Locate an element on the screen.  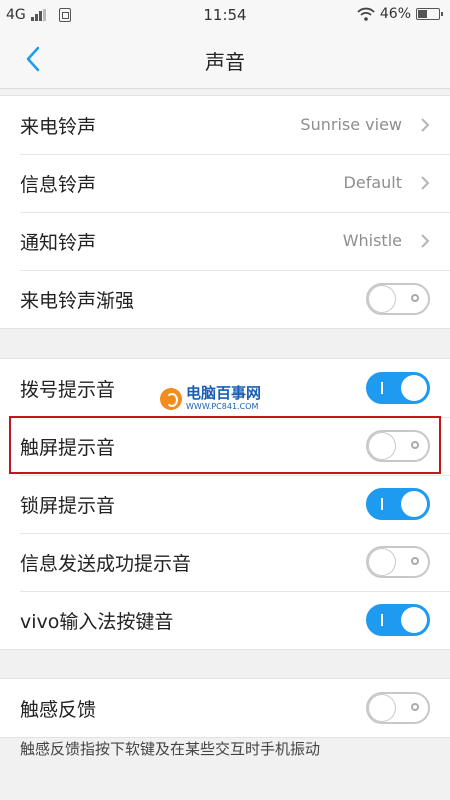
ringtone-row-incoming: 来电铃声 Sunrise view is located at coordinates (225, 125).